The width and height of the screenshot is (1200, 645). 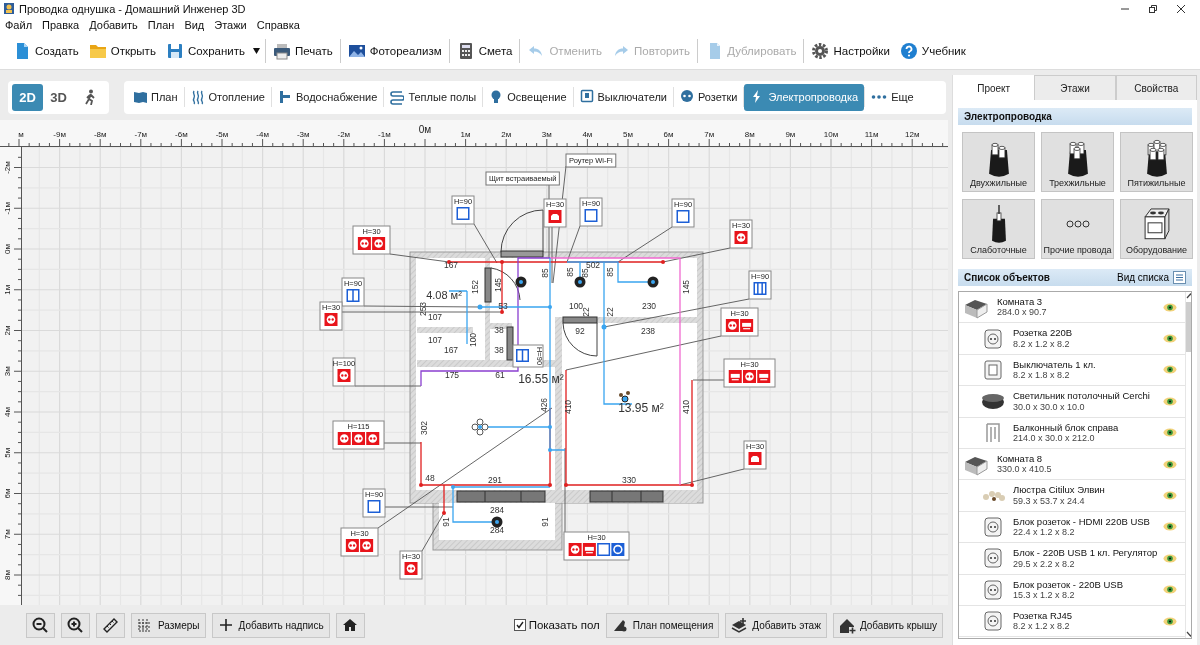 What do you see at coordinates (648, 331) in the screenshot?
I see `dimension-label: 238` at bounding box center [648, 331].